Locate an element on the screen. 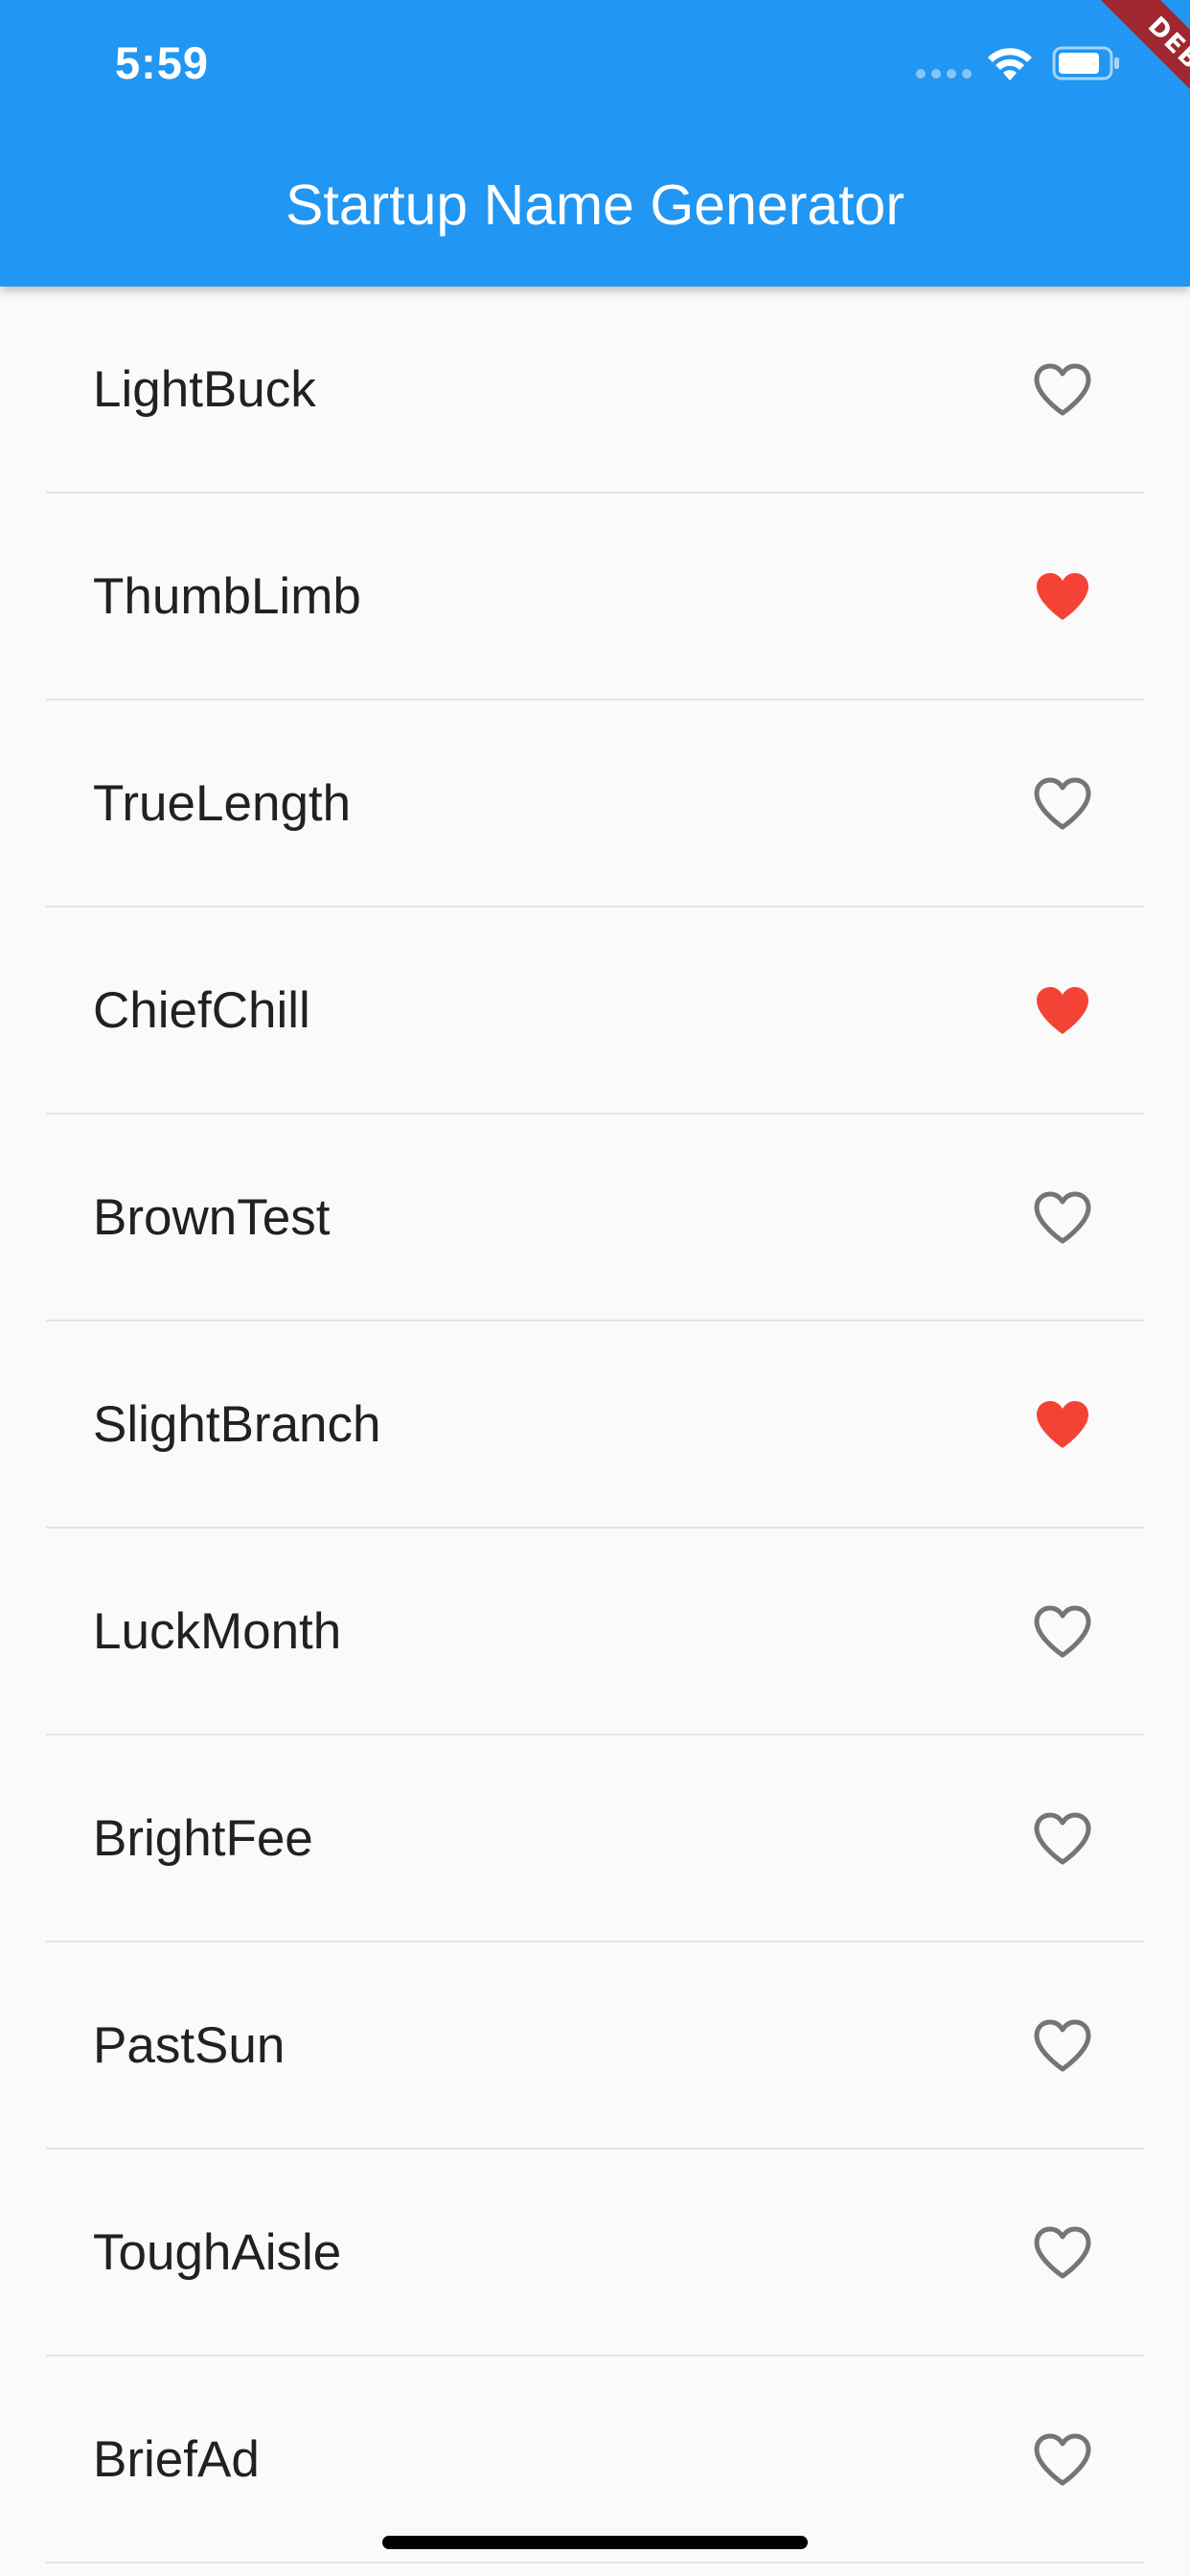 The width and height of the screenshot is (1190, 2576). app-title: Startup Name Generator is located at coordinates (595, 205).